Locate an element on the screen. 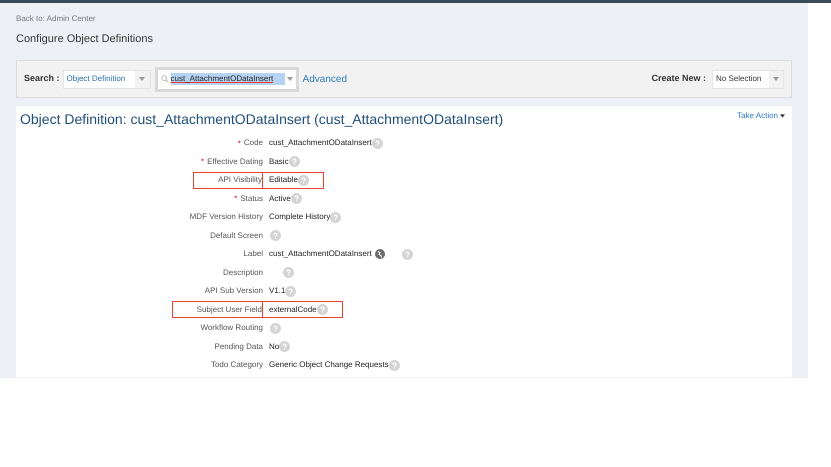 The image size is (831, 467). field-value: Editable is located at coordinates (283, 180).